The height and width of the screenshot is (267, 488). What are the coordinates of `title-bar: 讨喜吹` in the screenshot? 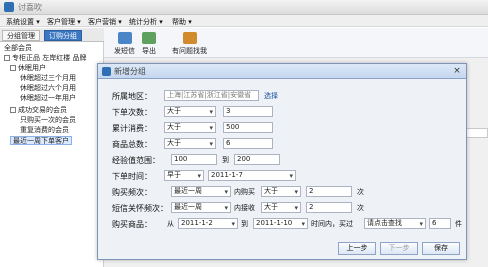 It's located at (244, 7).